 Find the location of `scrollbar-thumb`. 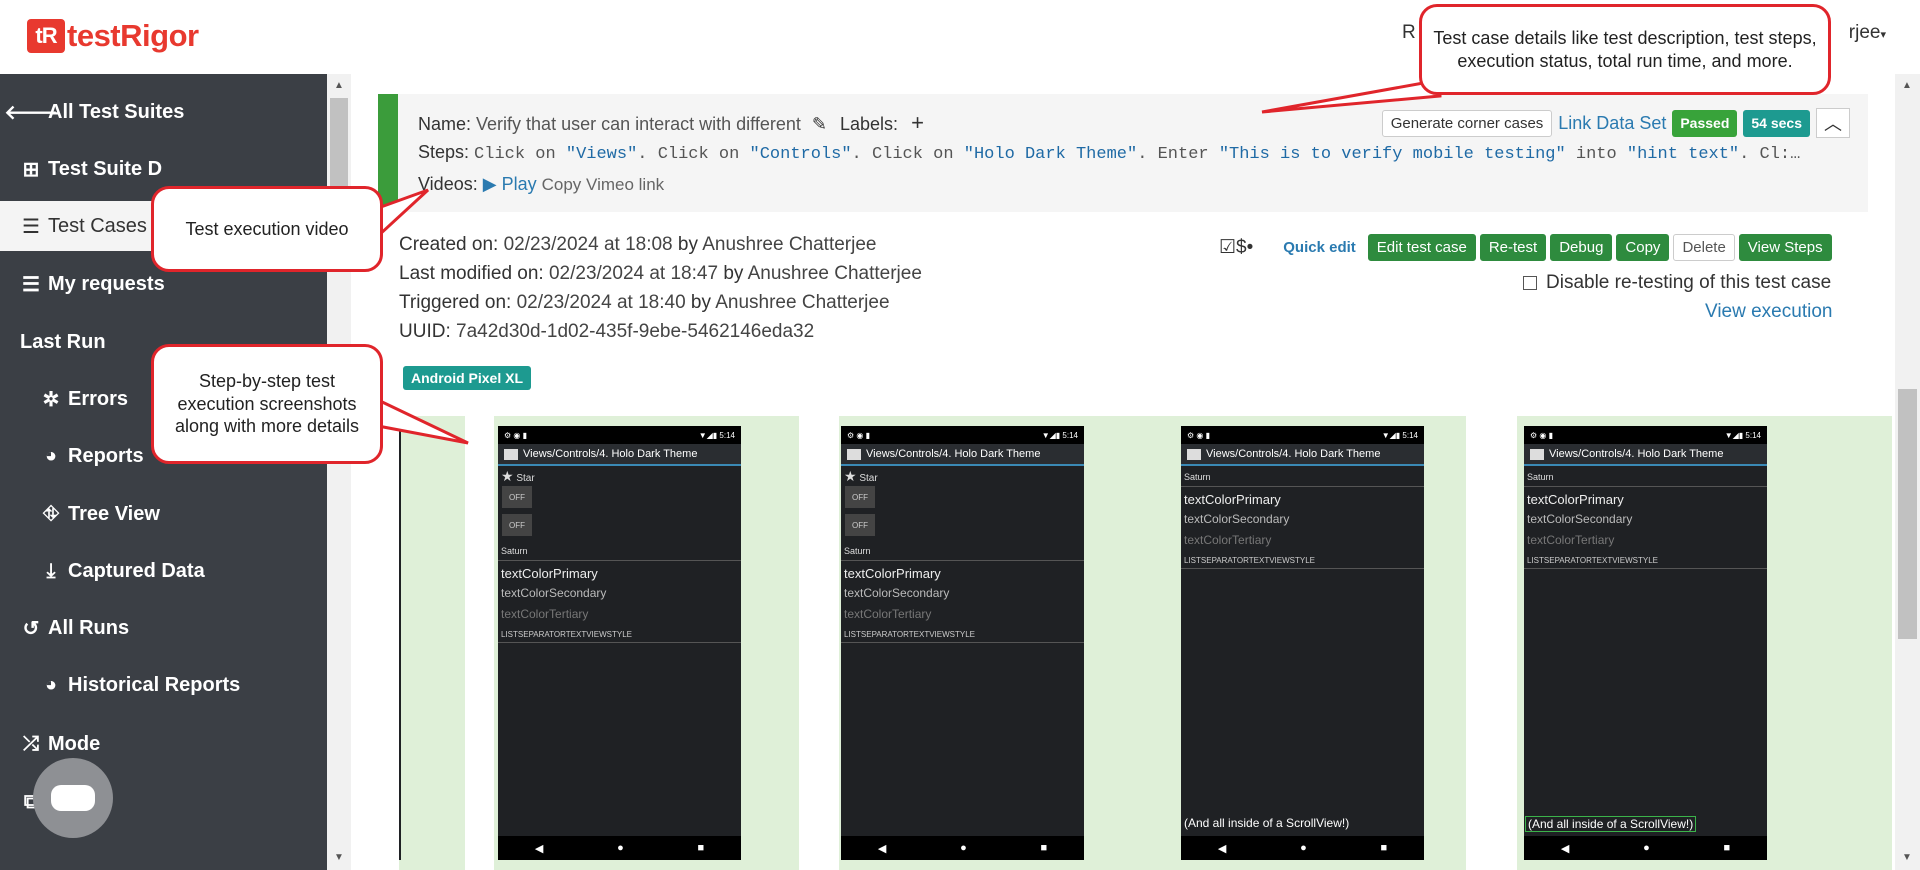

scrollbar-thumb is located at coordinates (1907, 514).